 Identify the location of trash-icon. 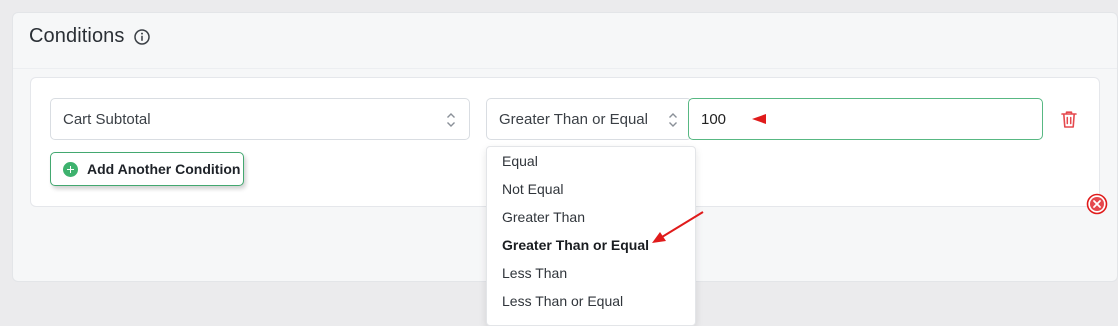
(1069, 119).